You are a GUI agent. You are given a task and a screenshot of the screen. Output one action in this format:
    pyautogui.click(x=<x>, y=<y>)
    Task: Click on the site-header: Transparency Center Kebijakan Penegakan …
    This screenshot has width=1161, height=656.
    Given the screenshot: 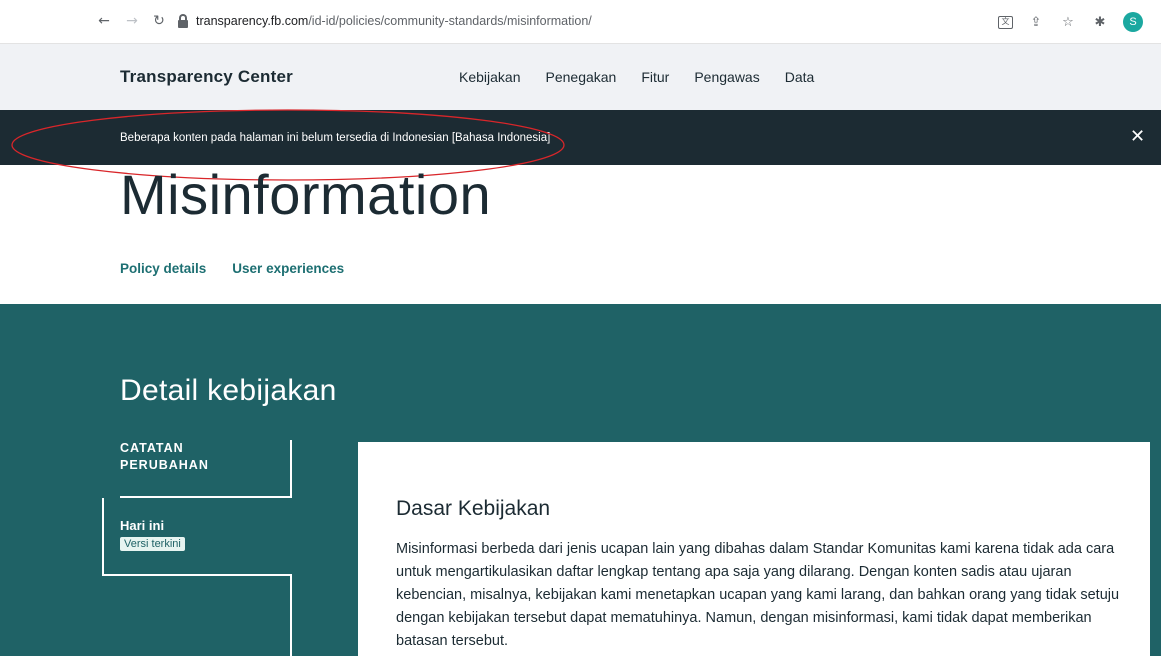 What is the action you would take?
    pyautogui.click(x=580, y=77)
    